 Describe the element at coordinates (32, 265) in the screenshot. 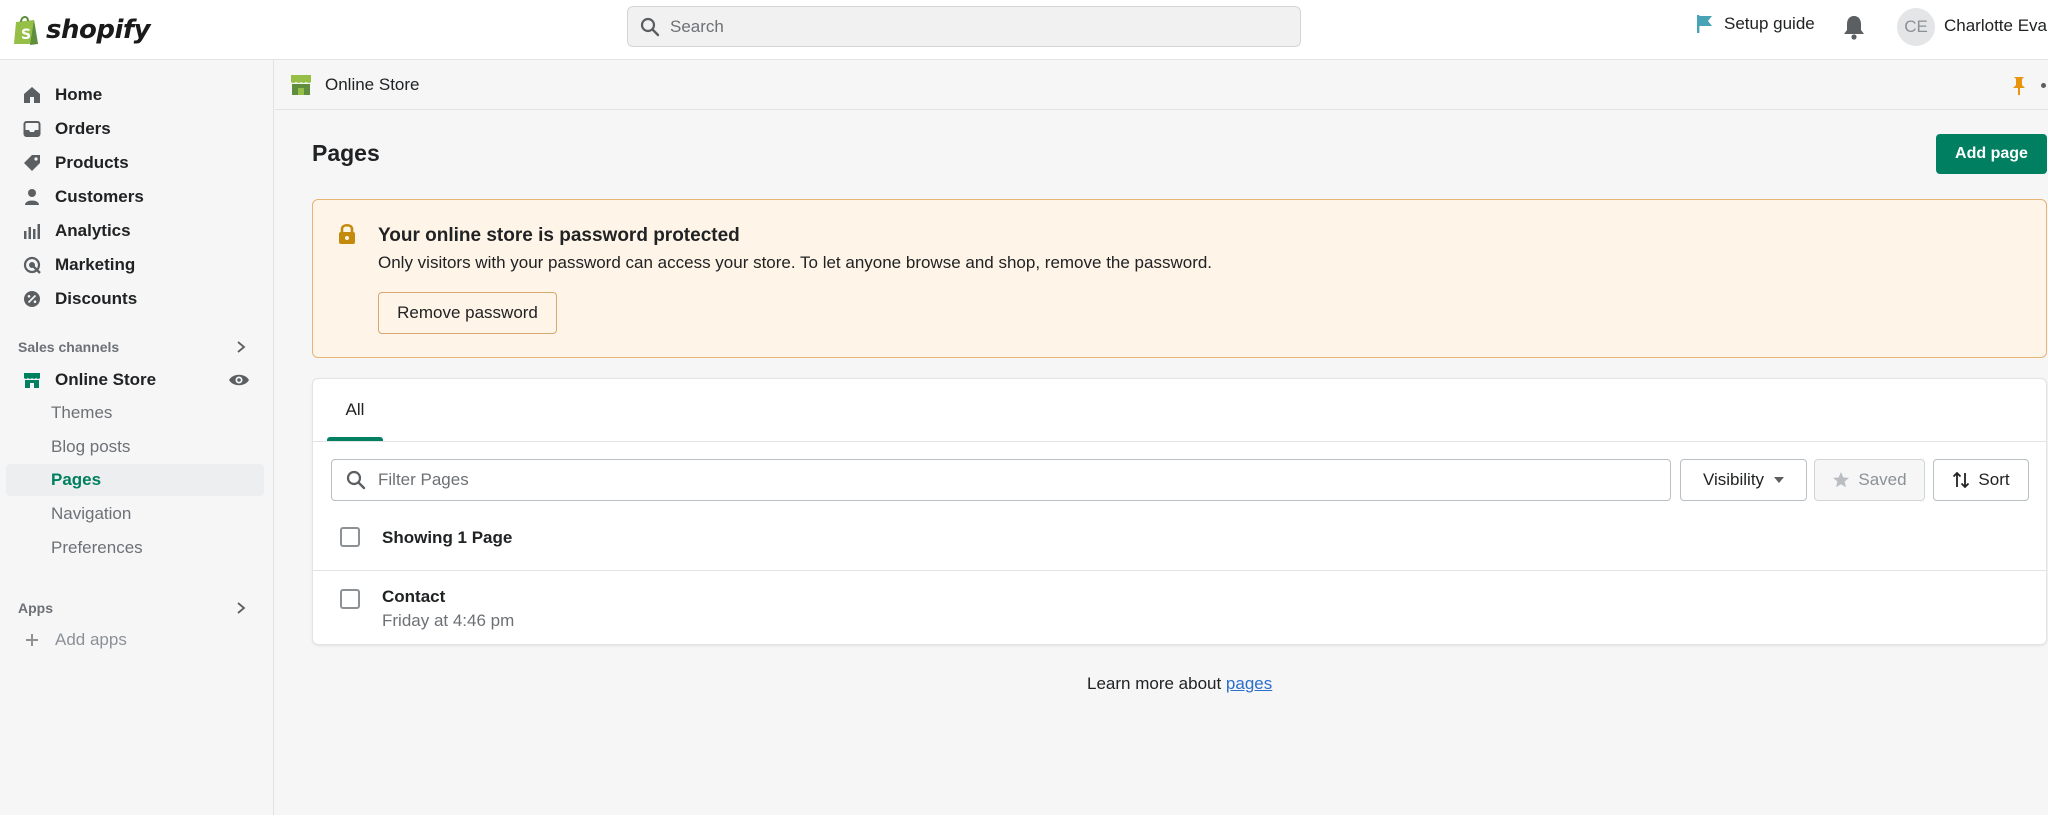

I see `target-icon` at that location.